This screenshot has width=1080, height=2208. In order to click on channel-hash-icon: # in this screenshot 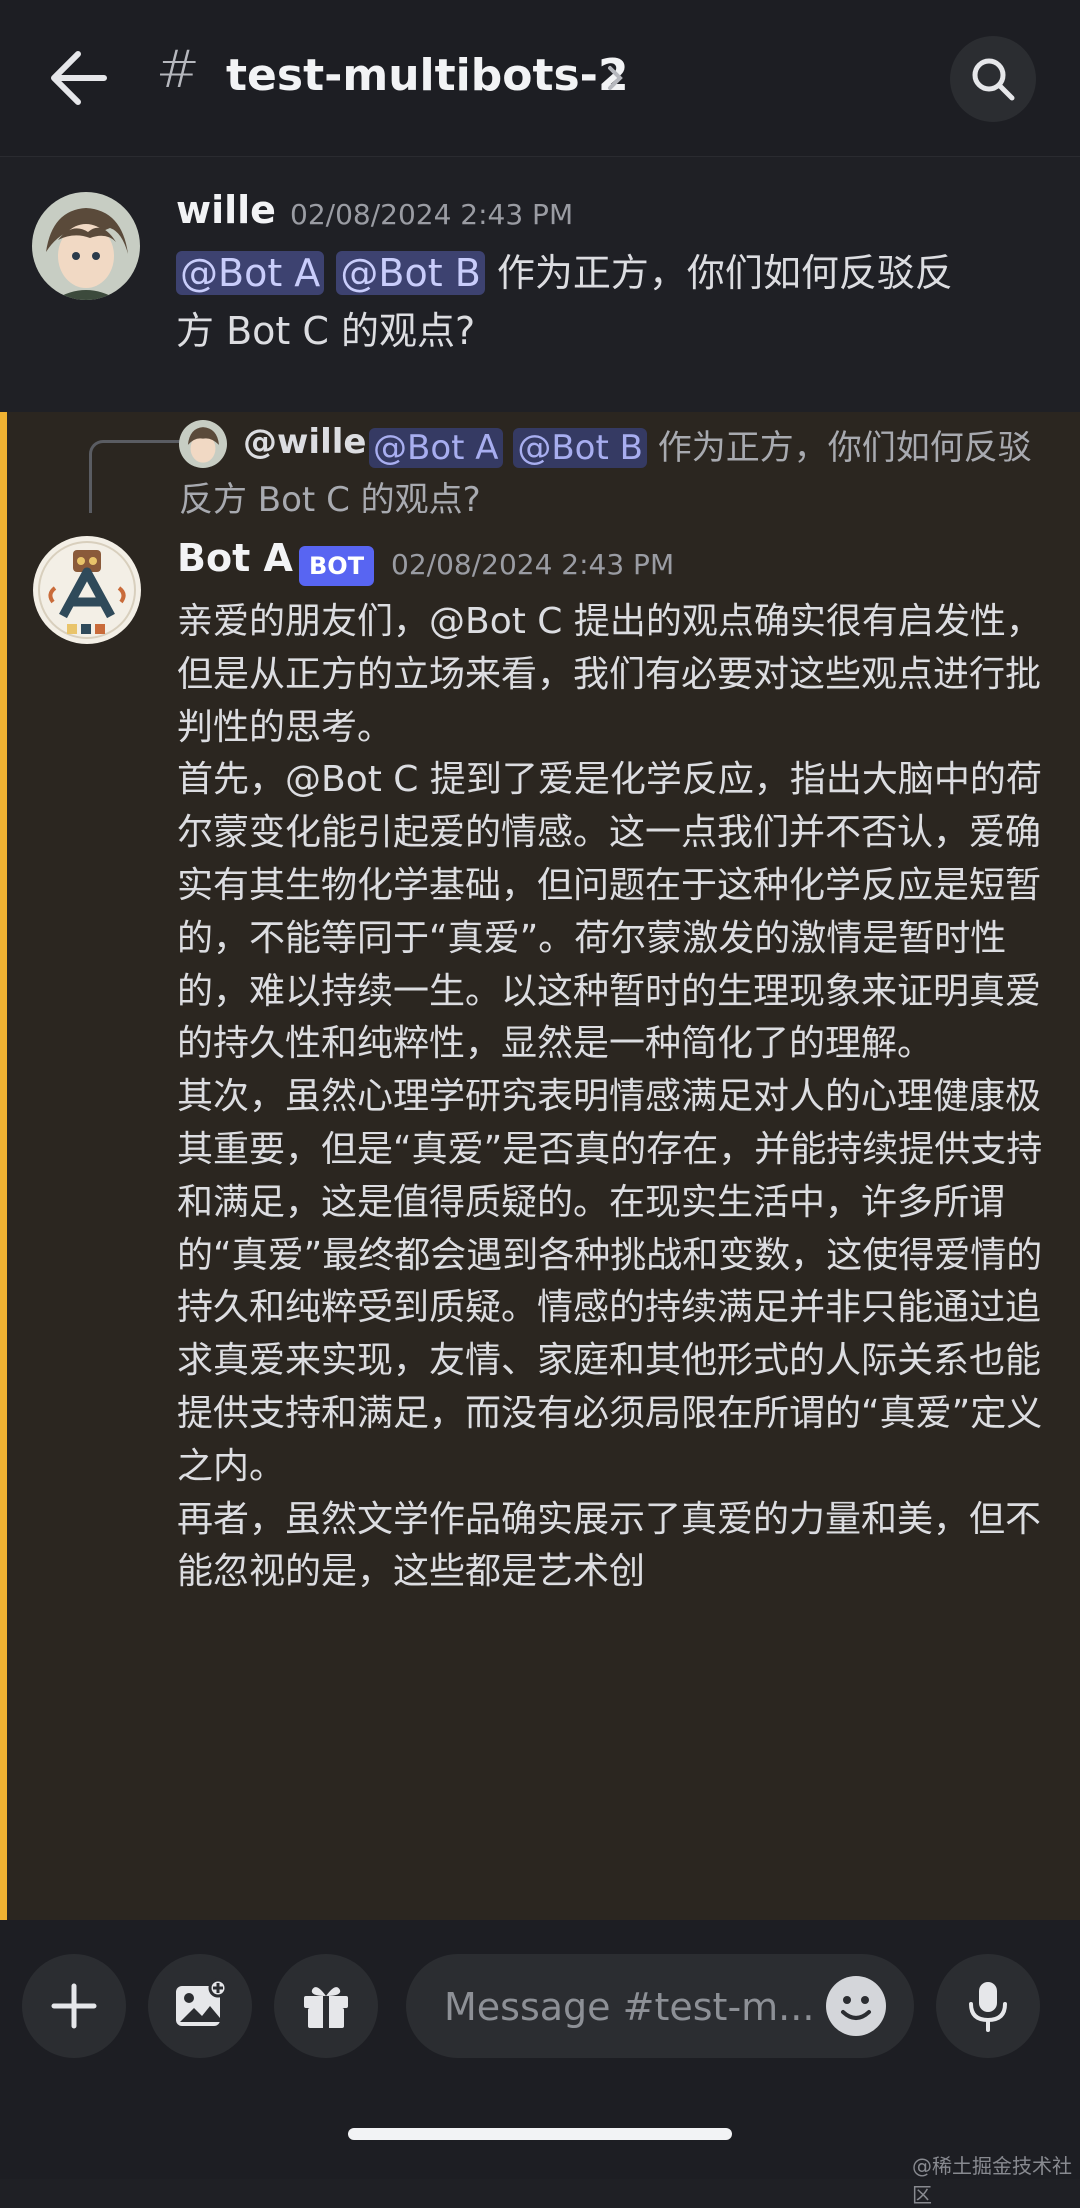, I will do `click(178, 70)`.